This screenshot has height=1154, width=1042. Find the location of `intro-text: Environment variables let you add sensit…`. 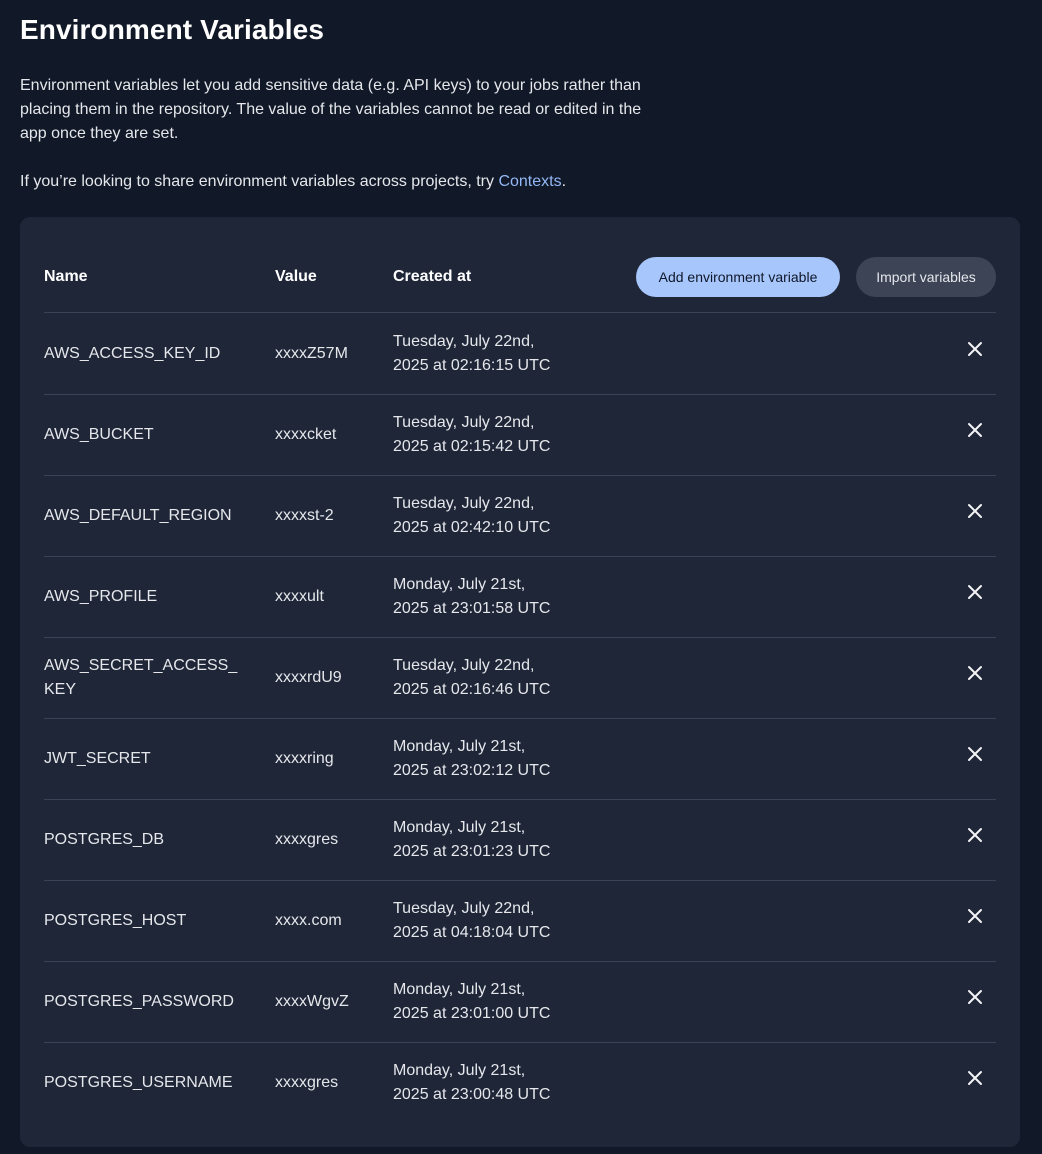

intro-text: Environment variables let you add sensit… is located at coordinates (331, 109).